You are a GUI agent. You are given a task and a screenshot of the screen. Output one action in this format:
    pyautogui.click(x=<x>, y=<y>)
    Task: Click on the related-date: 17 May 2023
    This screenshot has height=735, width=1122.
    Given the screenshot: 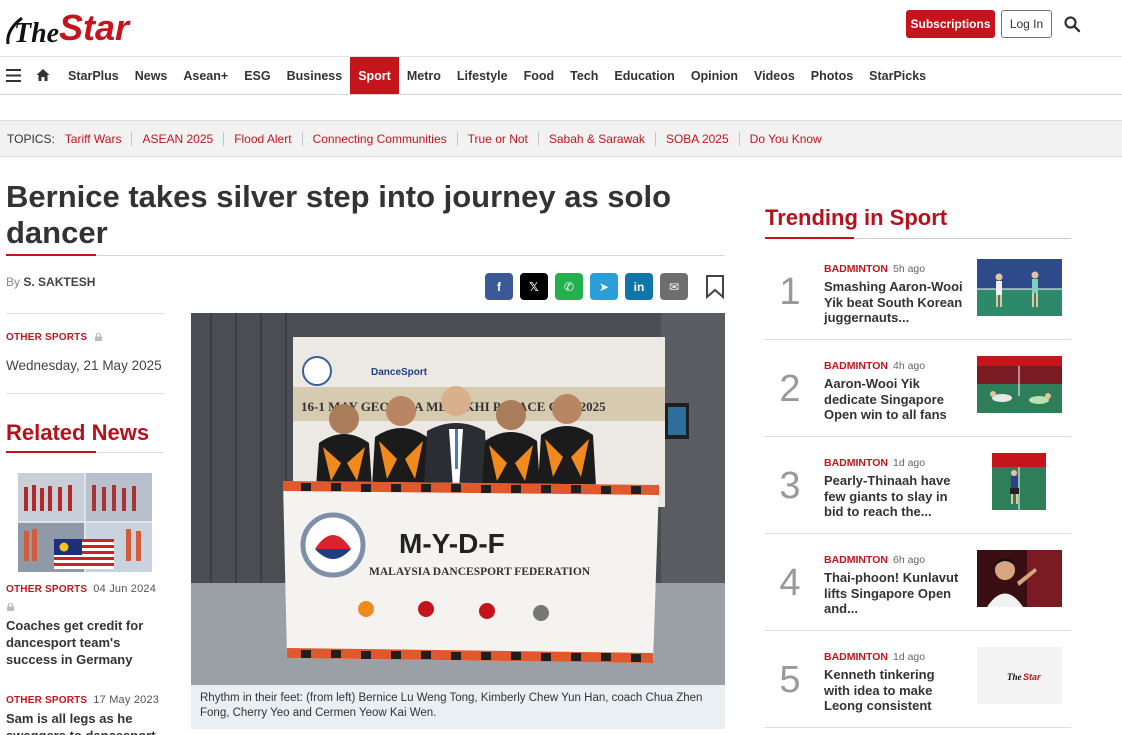 What is the action you would take?
    pyautogui.click(x=126, y=700)
    